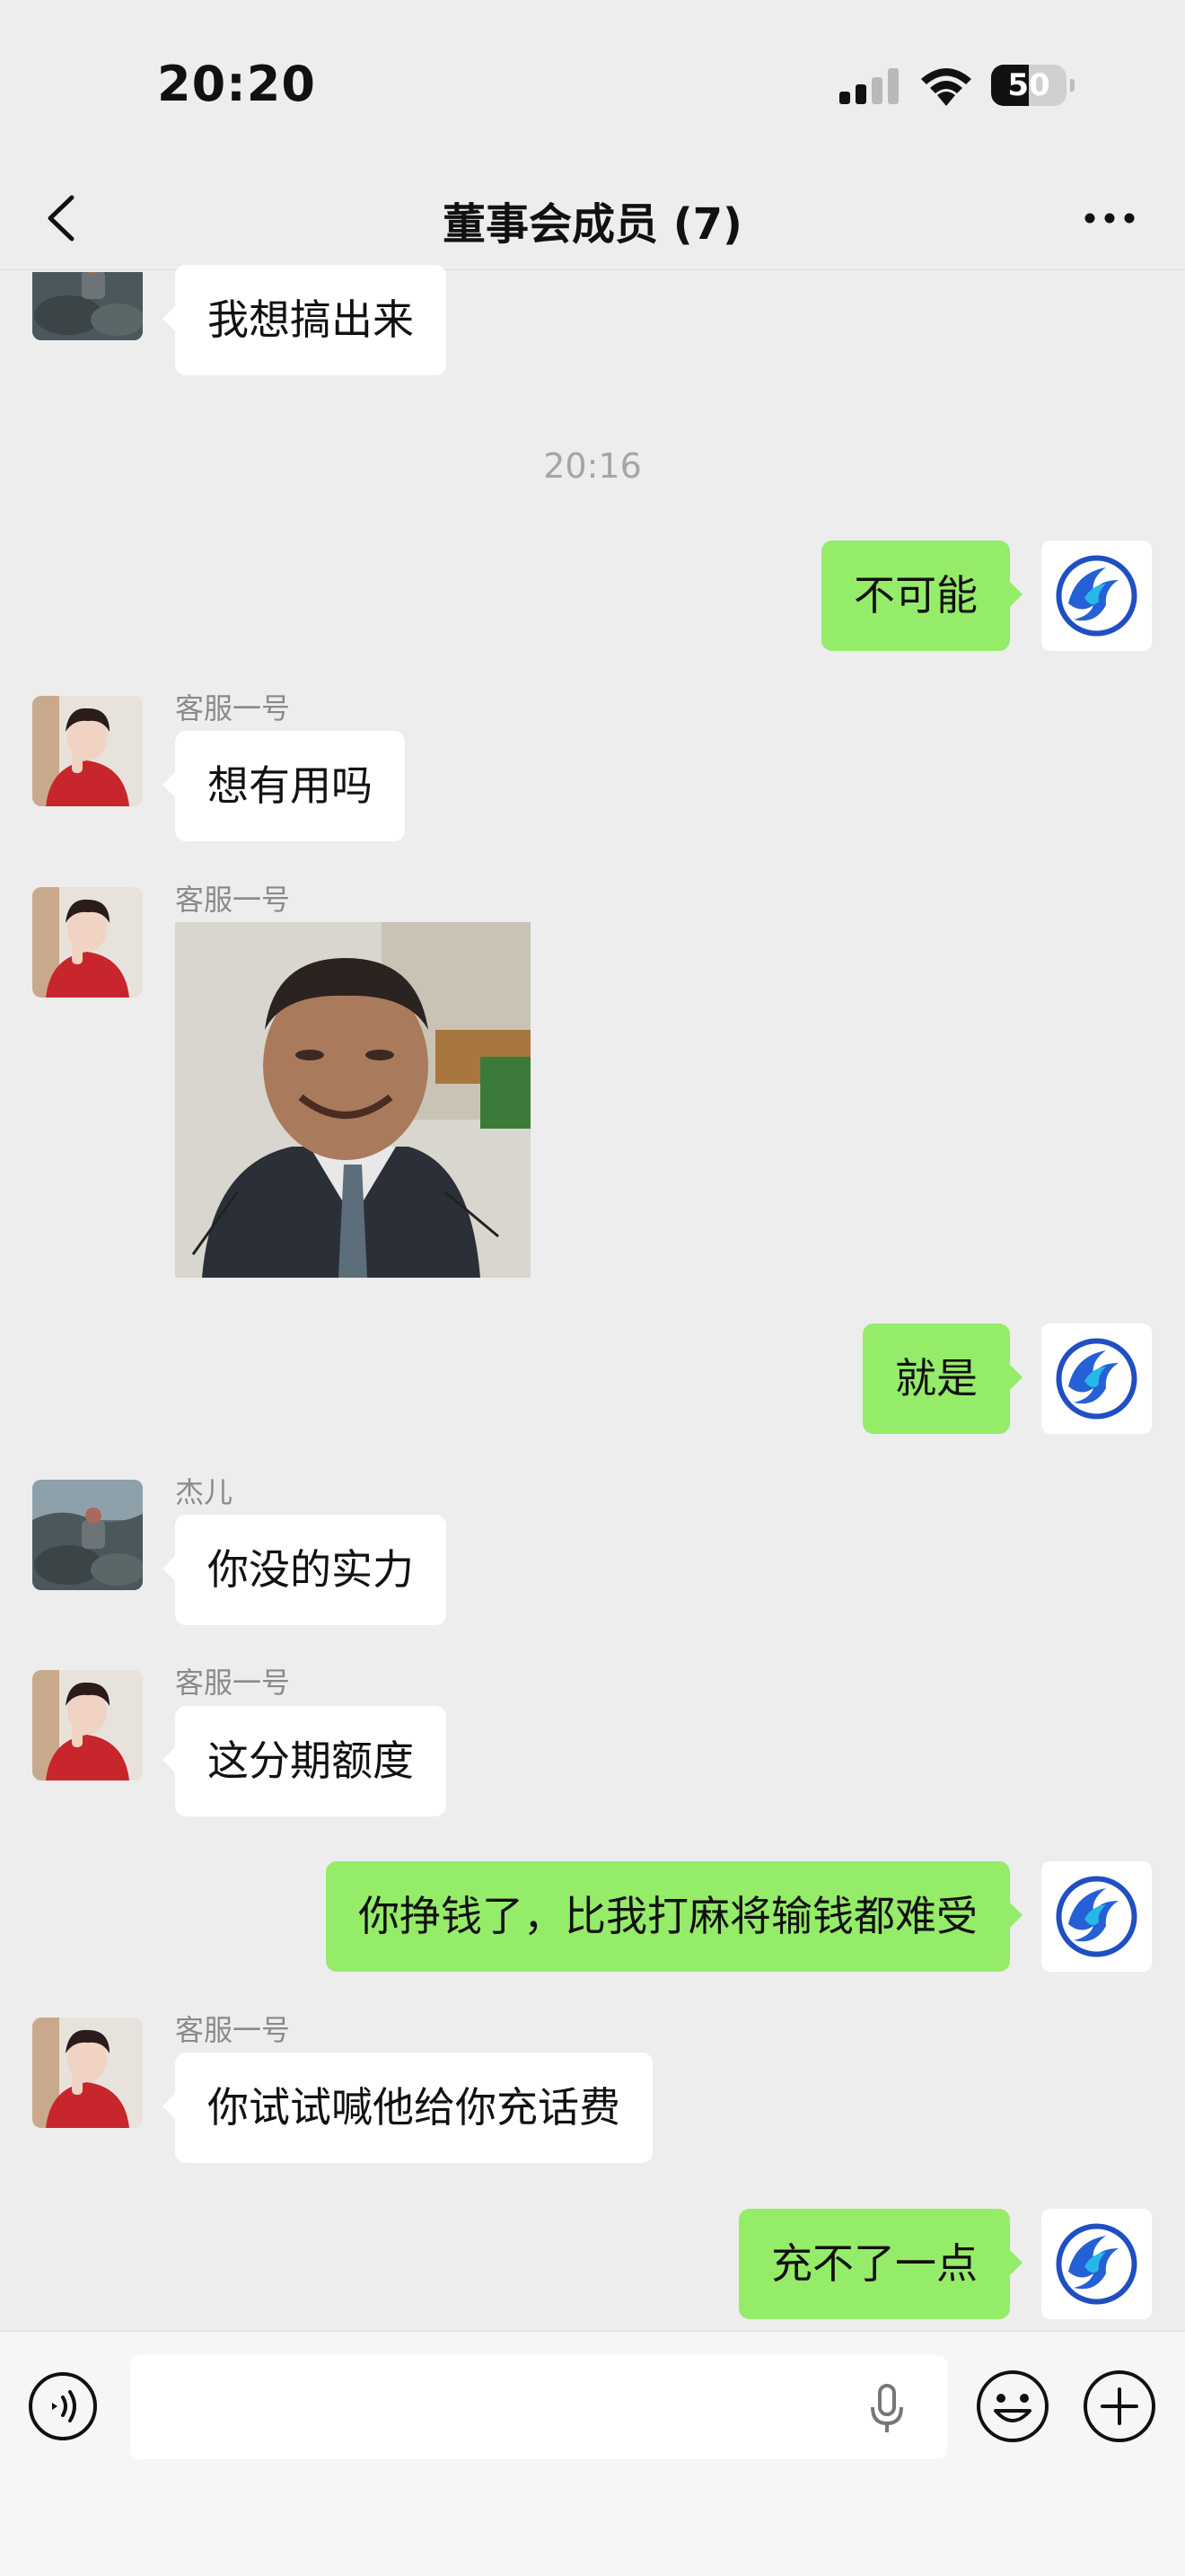 The width and height of the screenshot is (1185, 2576). I want to click on message-bubble: 你没的实力, so click(304, 1570).